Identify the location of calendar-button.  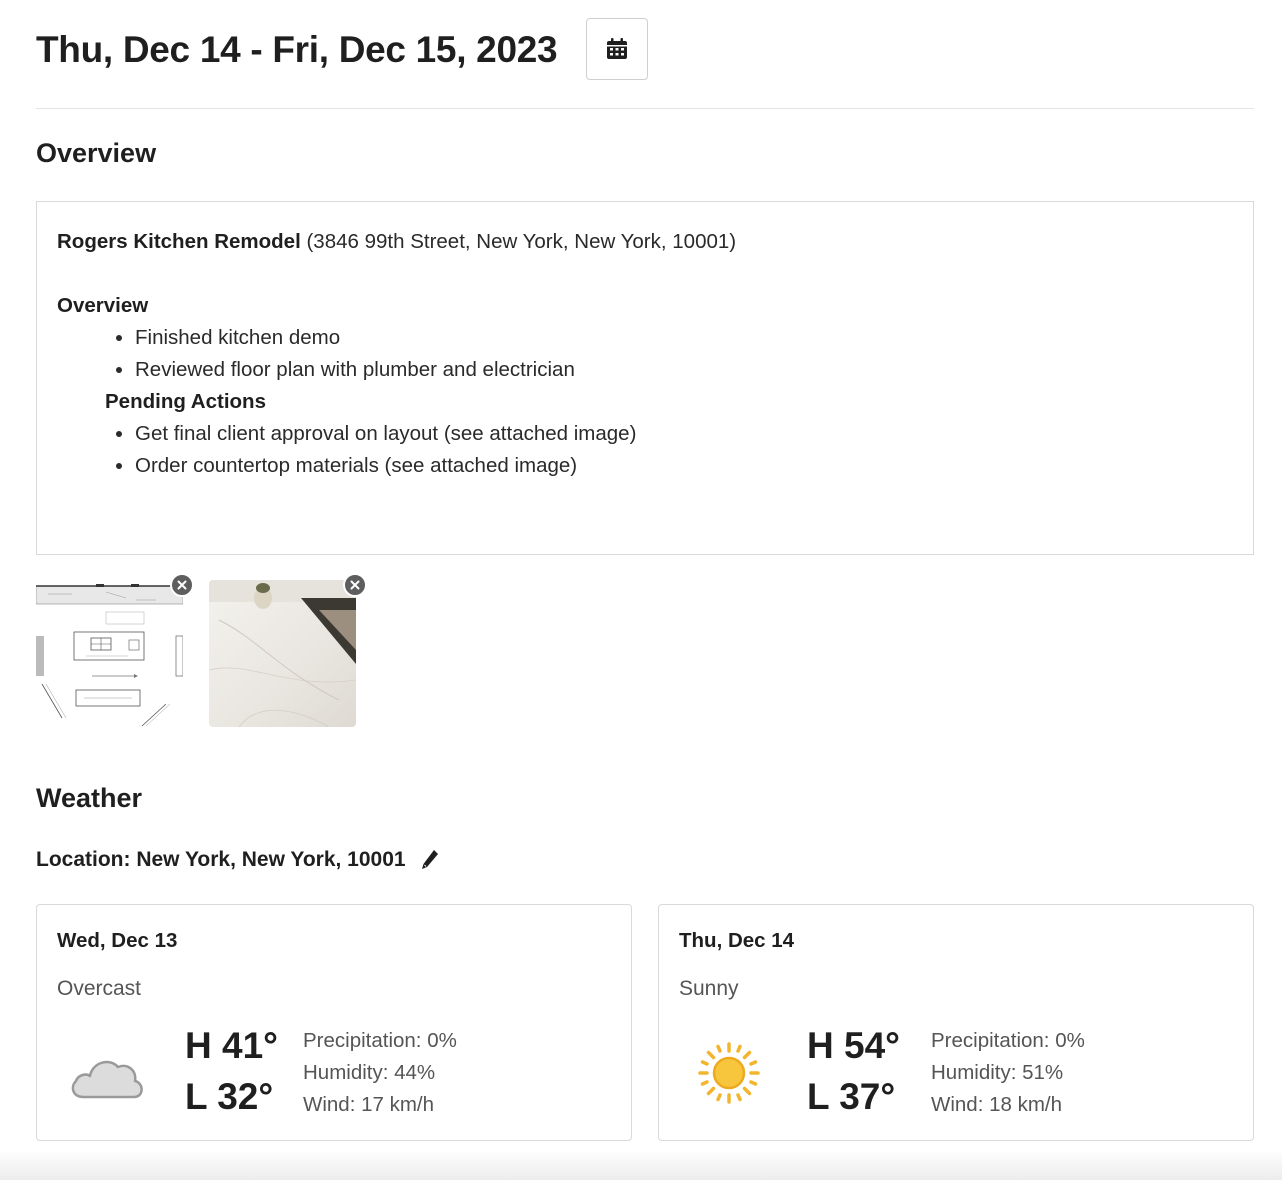
(617, 49).